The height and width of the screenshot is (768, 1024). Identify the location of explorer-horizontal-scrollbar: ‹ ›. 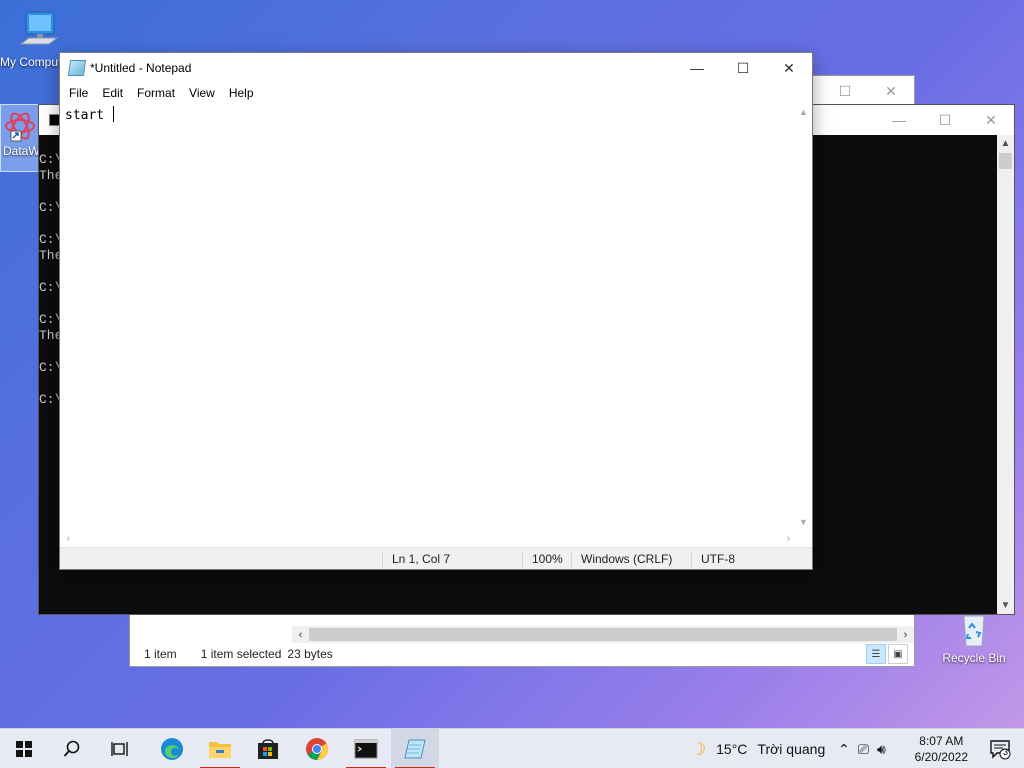
(603, 634).